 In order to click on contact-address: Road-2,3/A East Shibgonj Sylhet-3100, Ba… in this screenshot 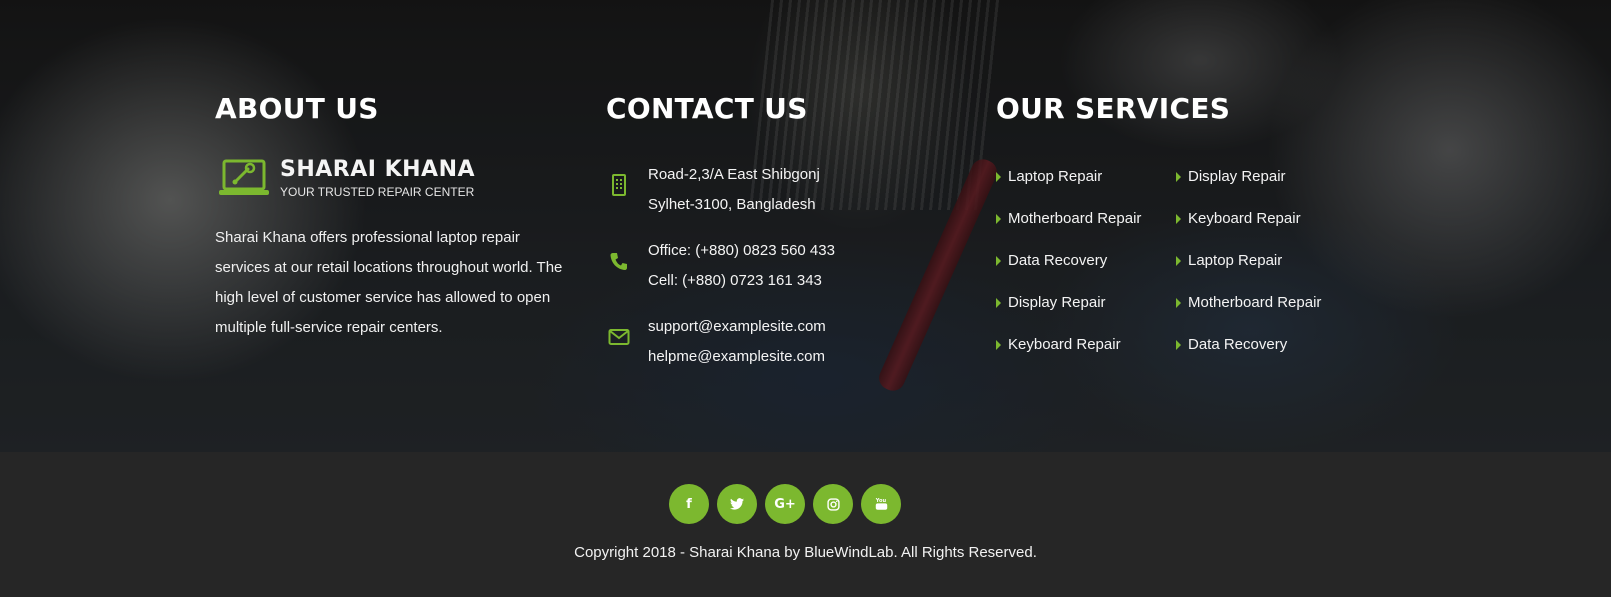, I will do `click(786, 190)`.